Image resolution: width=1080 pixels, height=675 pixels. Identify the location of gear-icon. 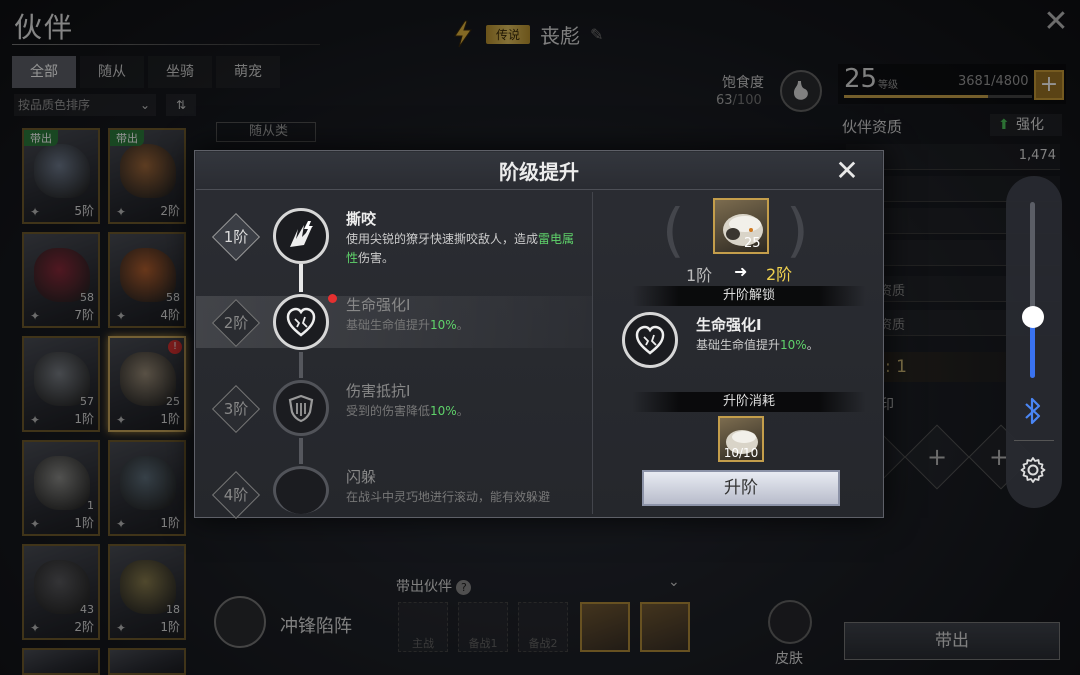
(1033, 470).